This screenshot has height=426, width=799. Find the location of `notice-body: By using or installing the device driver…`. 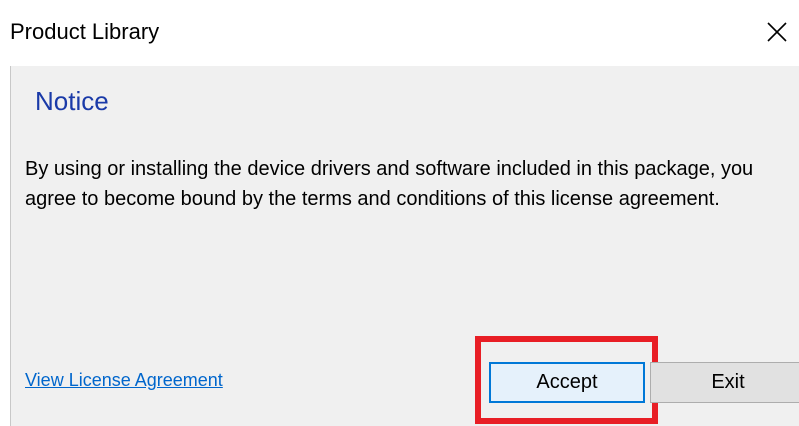

notice-body: By using or installing the device driver… is located at coordinates (389, 184).